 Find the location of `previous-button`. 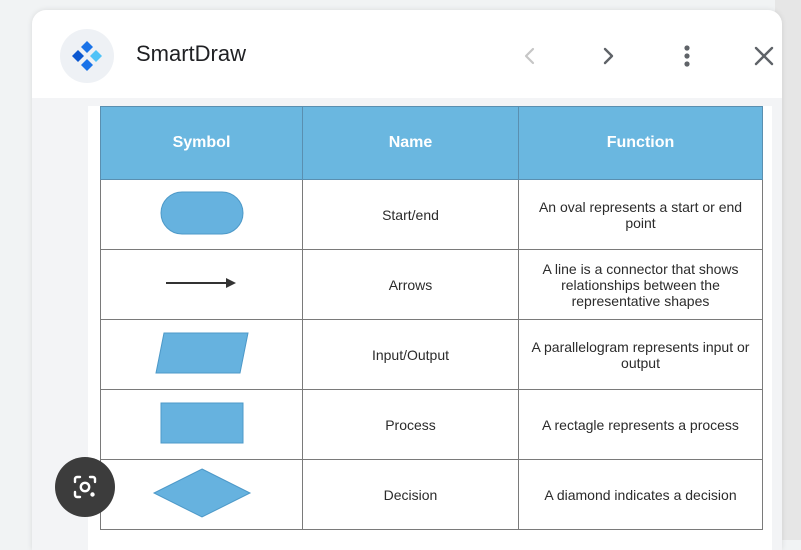

previous-button is located at coordinates (530, 56).